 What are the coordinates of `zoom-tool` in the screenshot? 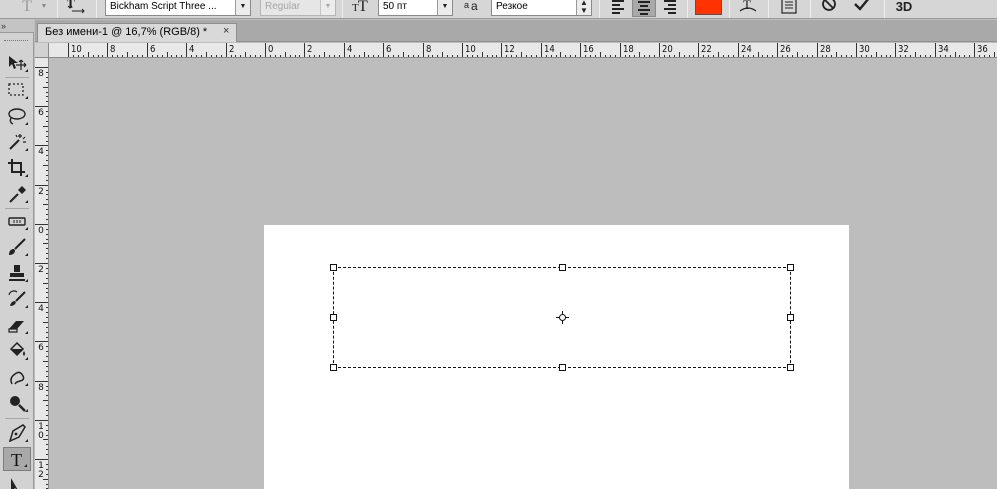 It's located at (17, 403).